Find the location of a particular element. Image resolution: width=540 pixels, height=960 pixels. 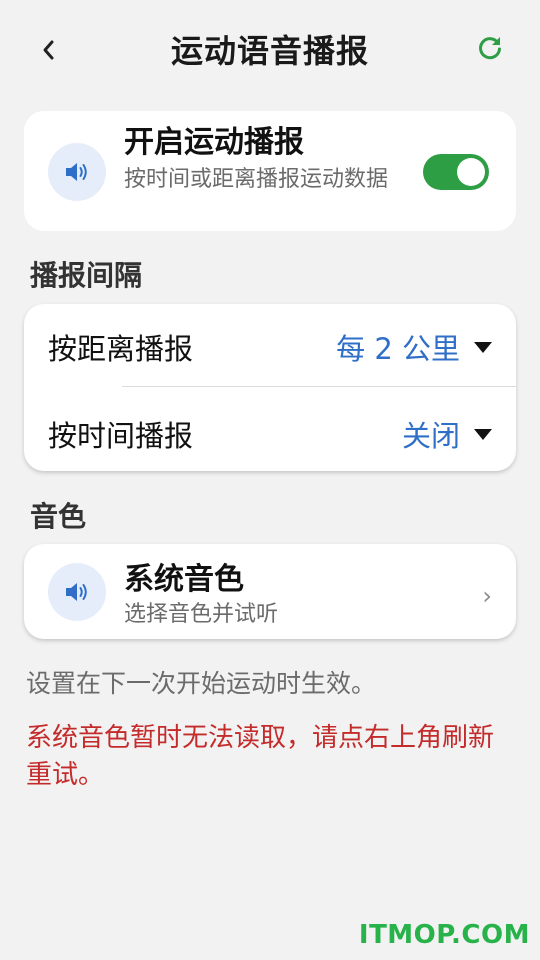

interval-section-label: 播报间隔 is located at coordinates (86, 275).